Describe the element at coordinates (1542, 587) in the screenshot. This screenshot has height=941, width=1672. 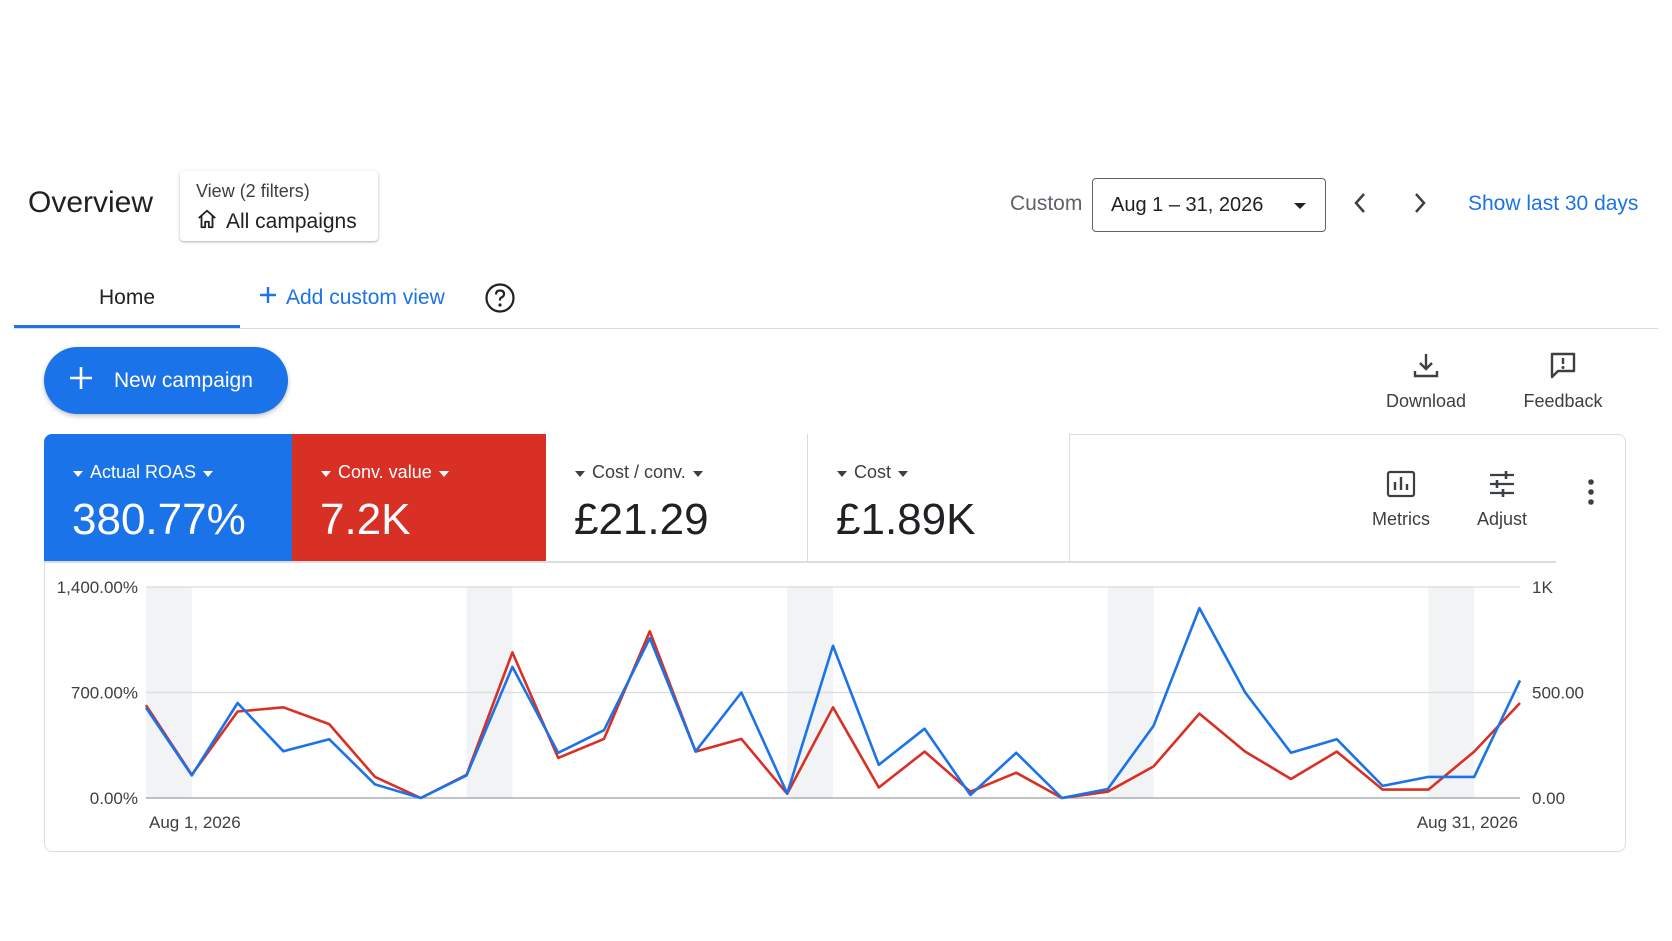
I see `y-right-tick-label: 1K` at that location.